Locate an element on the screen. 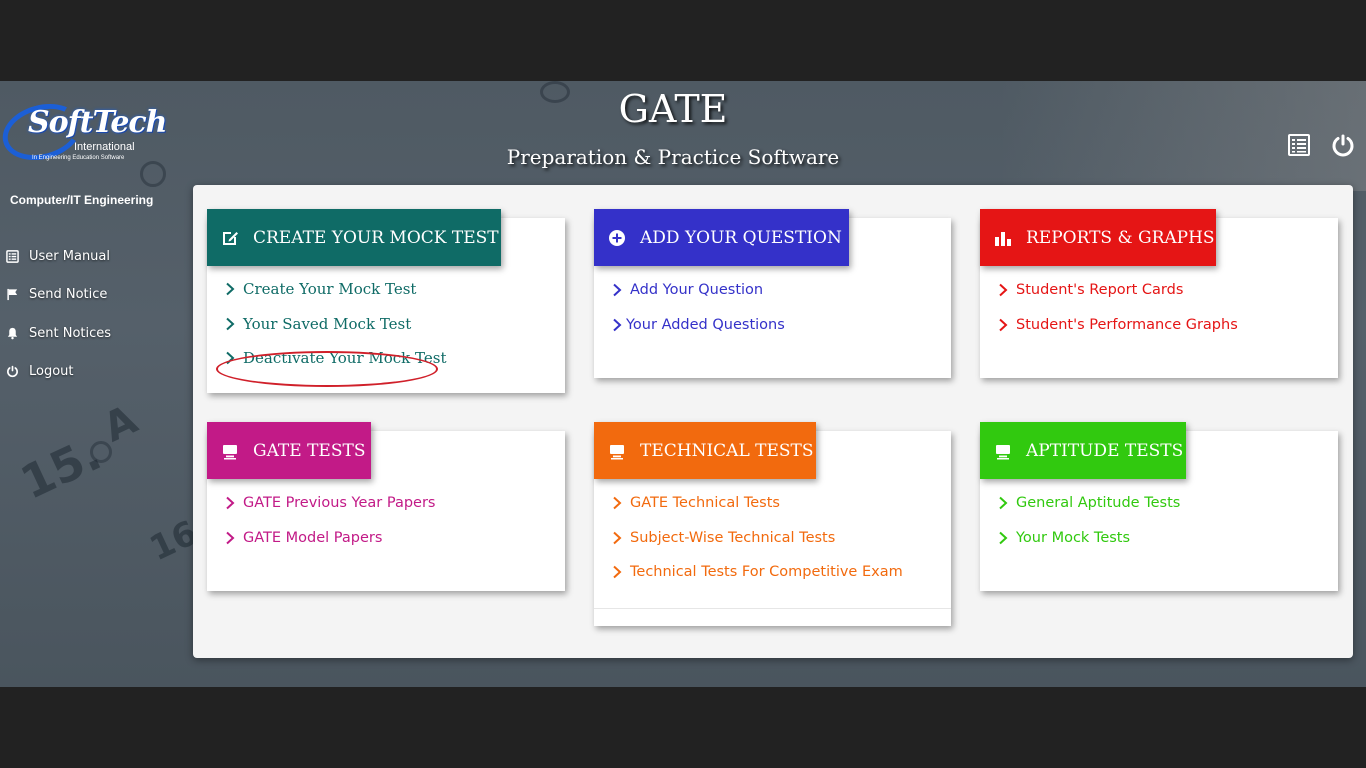  plus-circle-icon is located at coordinates (617, 238).